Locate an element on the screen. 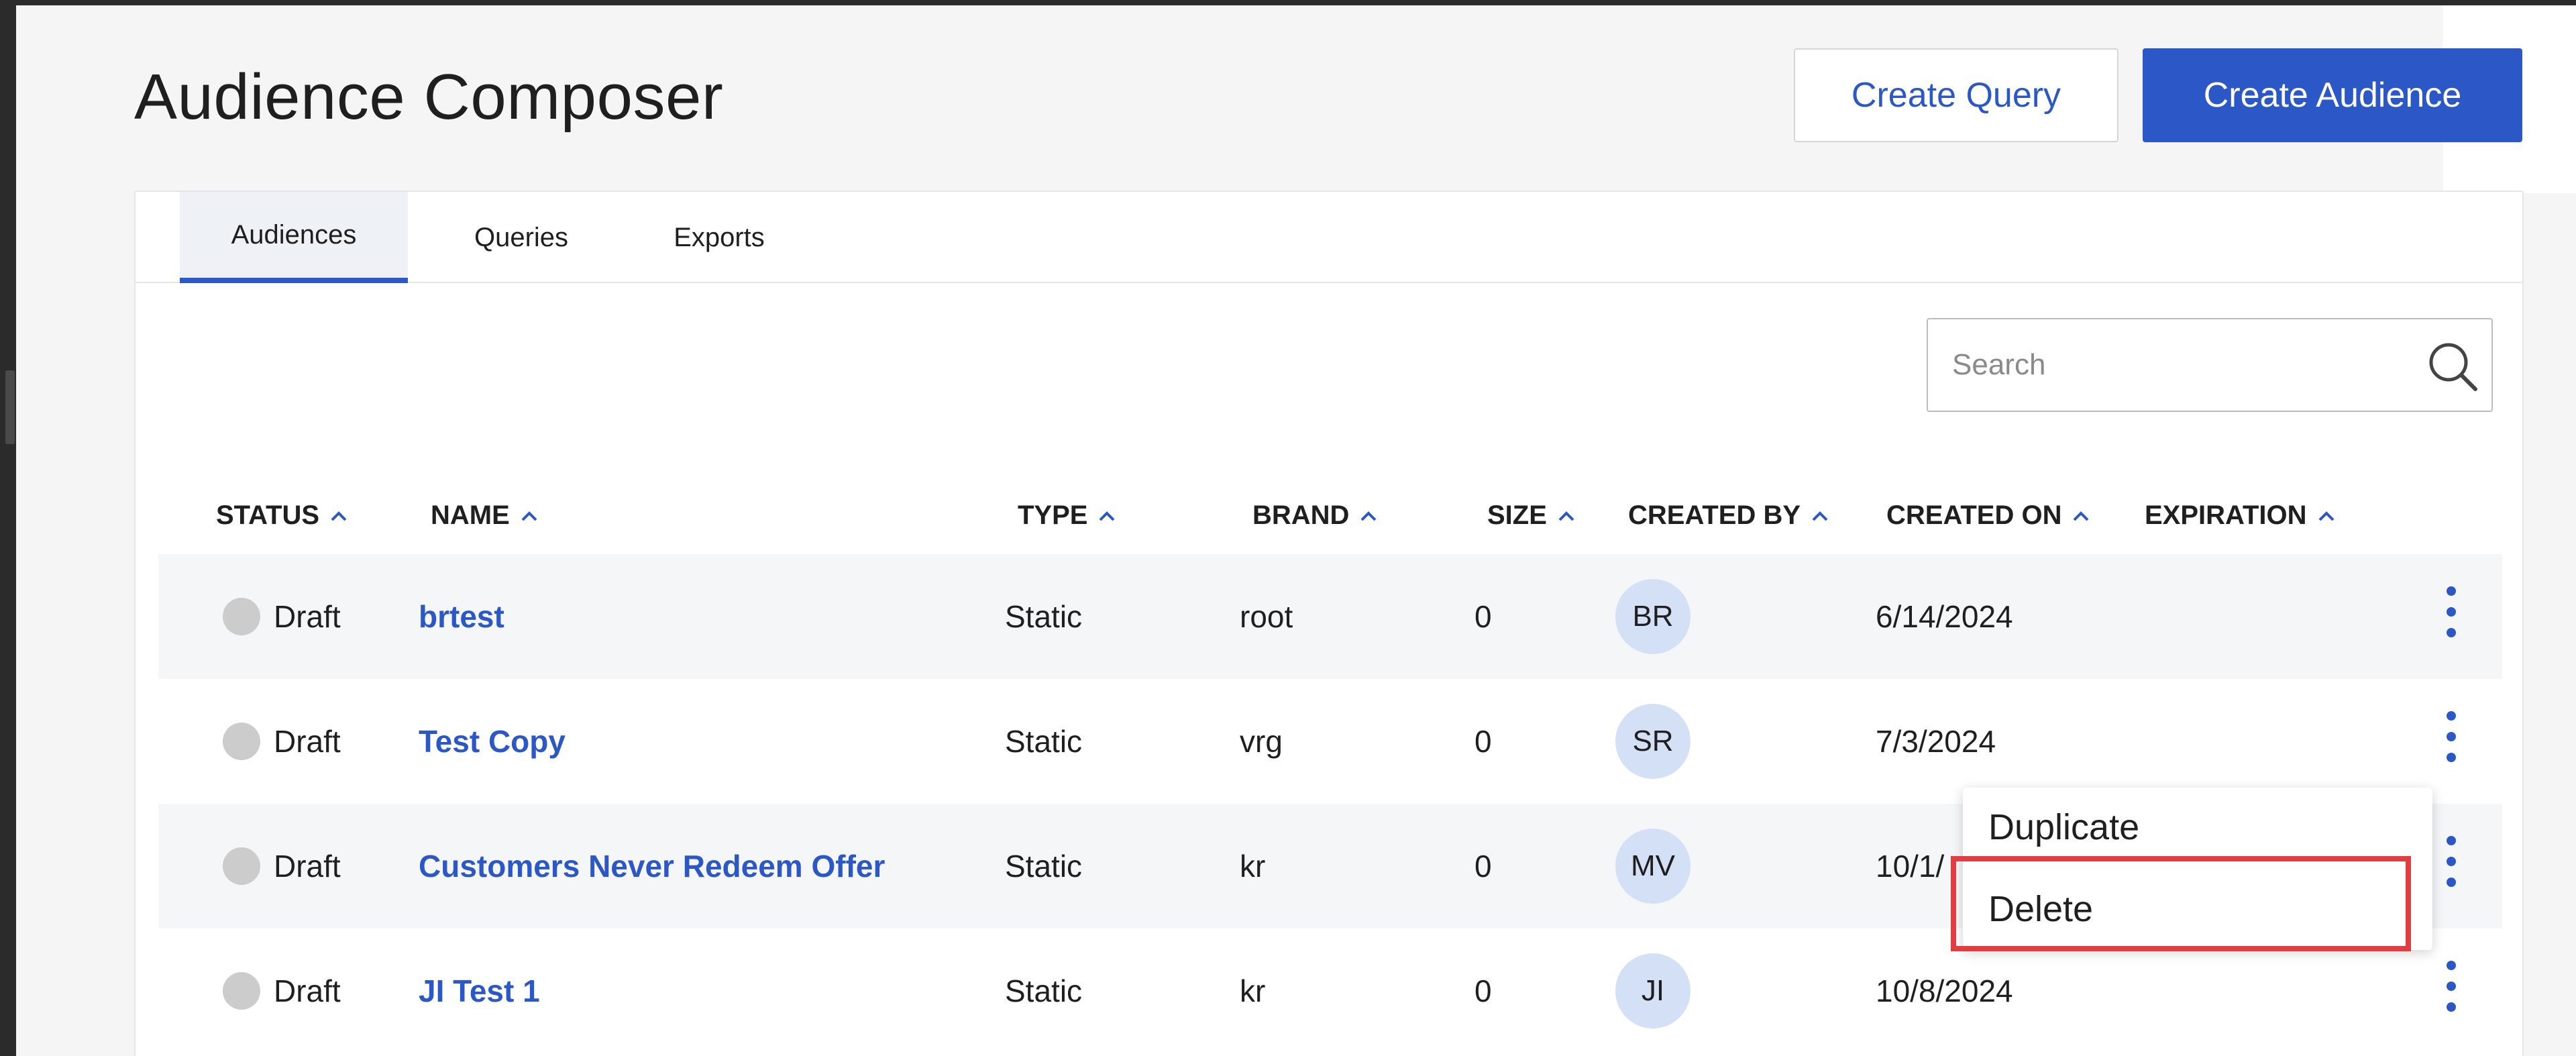  column-header-size: SIZE is located at coordinates (1531, 515).